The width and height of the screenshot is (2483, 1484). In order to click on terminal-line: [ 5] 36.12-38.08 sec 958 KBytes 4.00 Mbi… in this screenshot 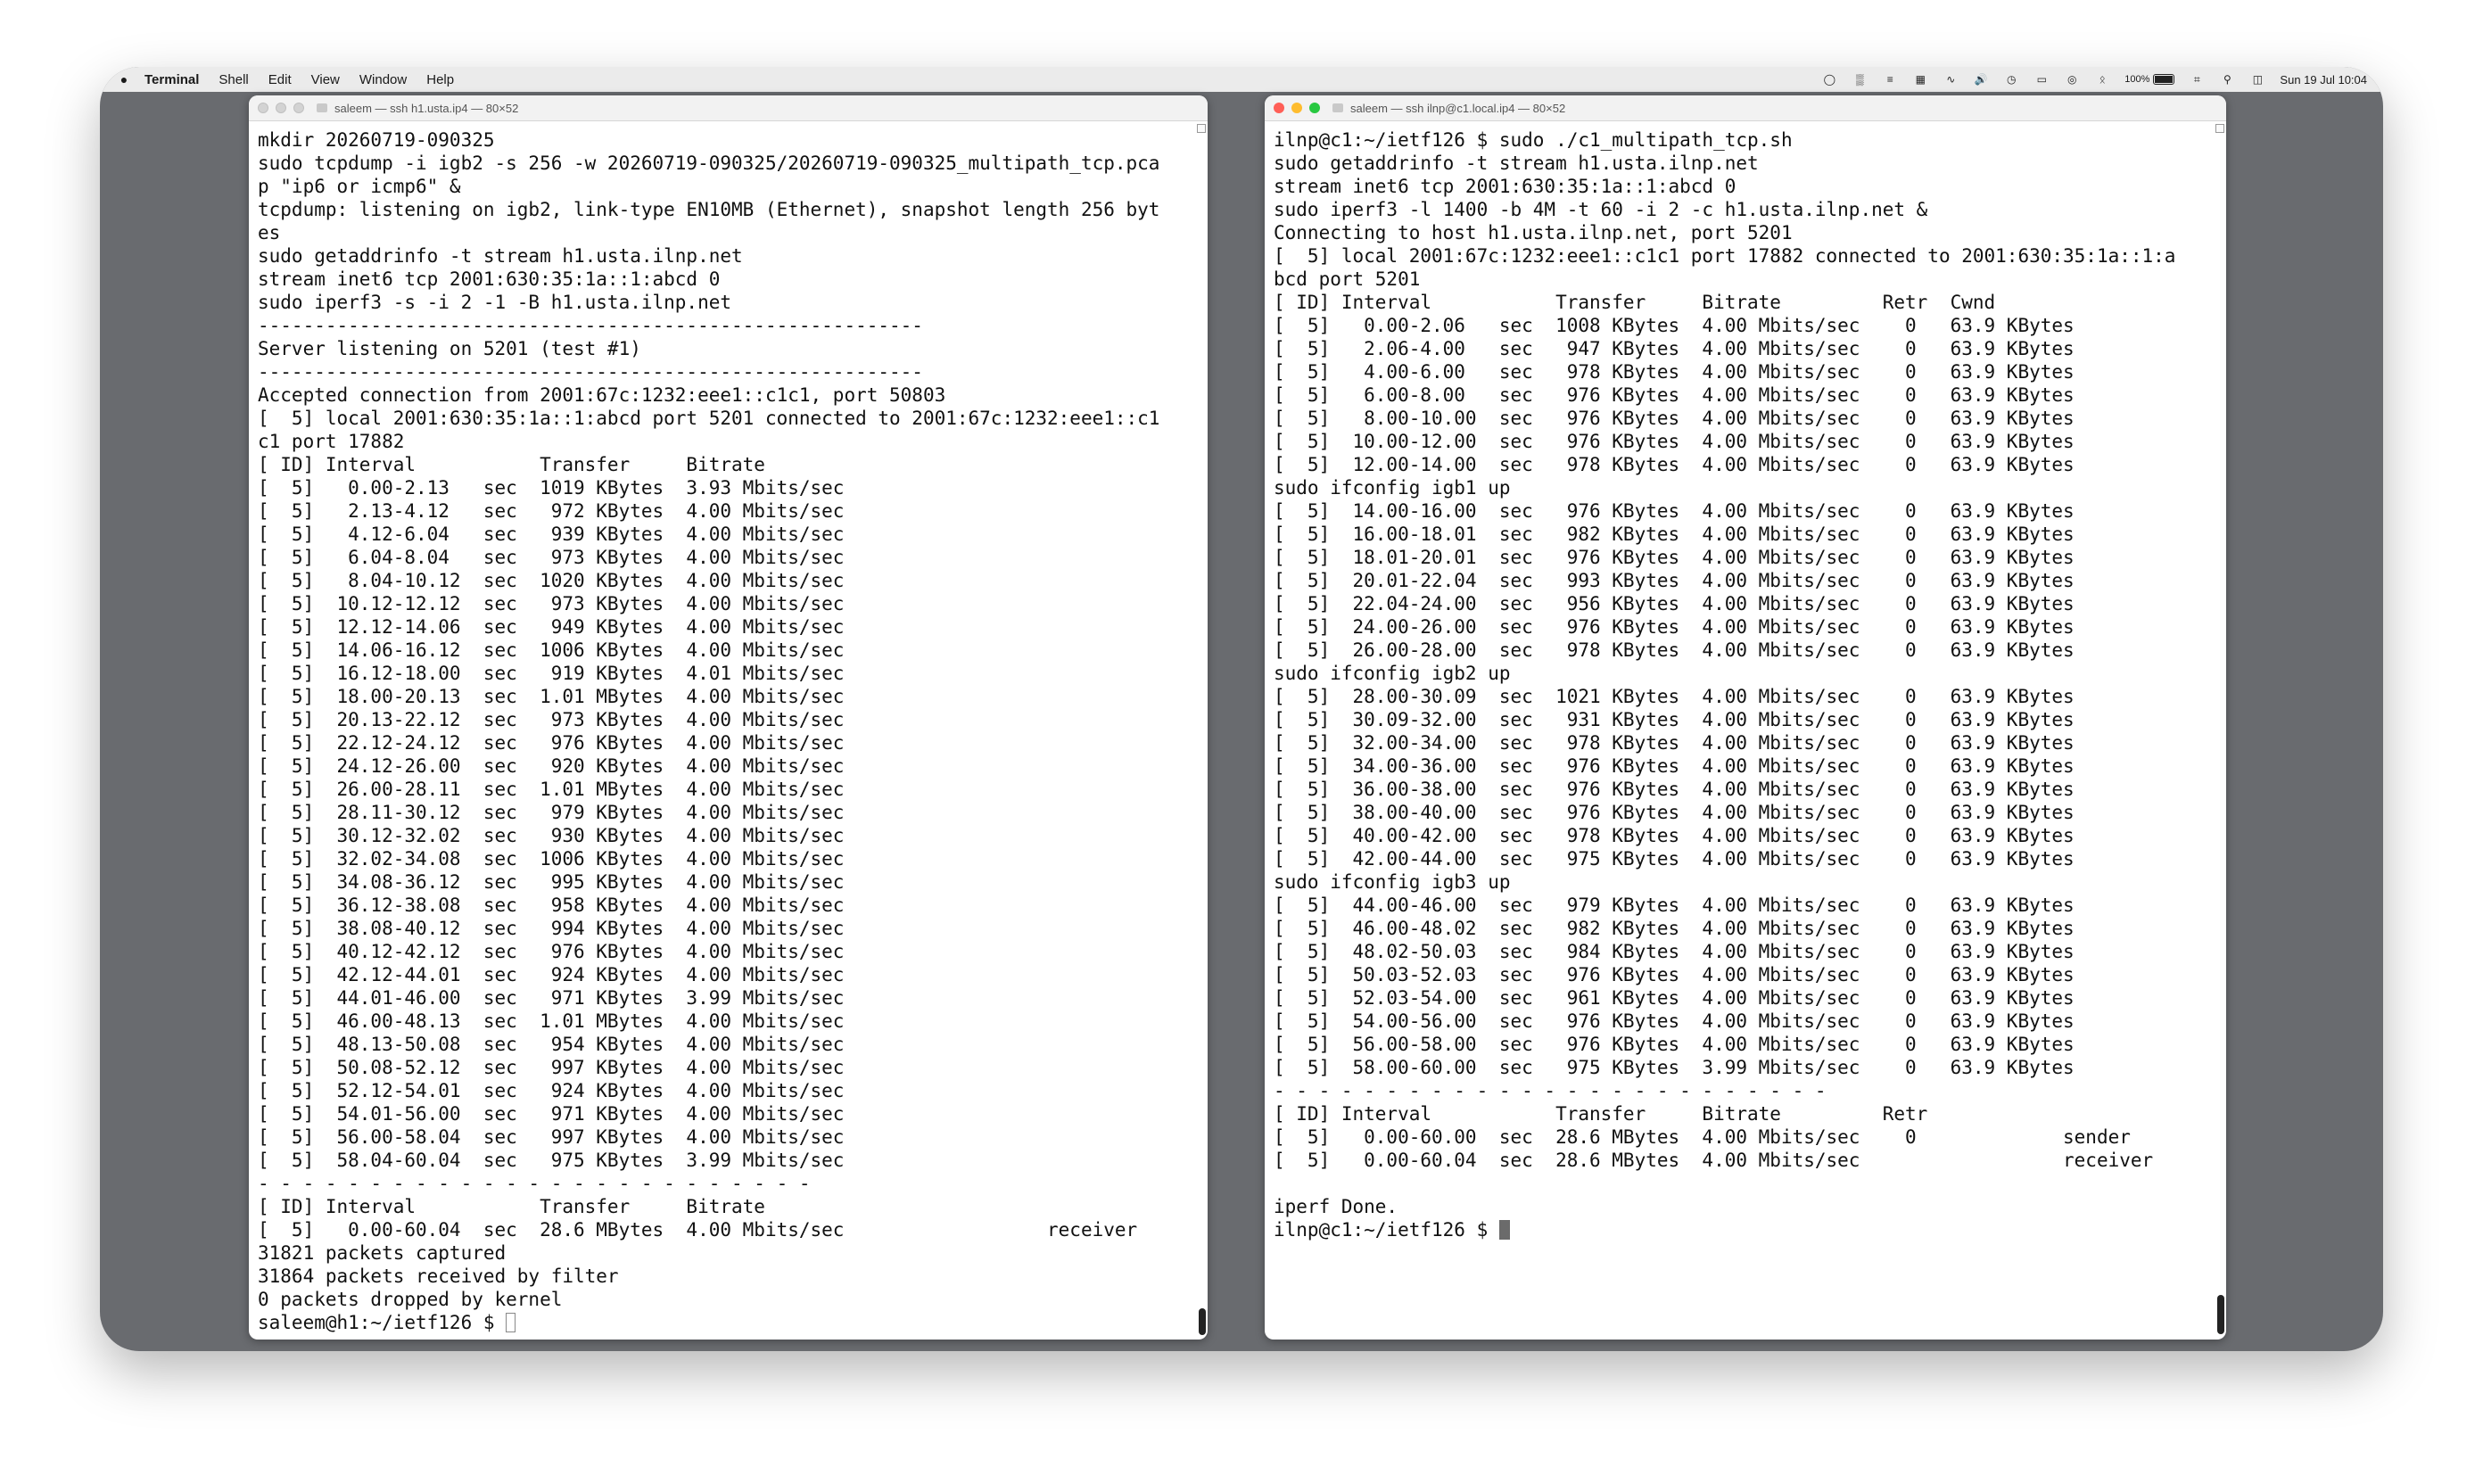, I will do `click(551, 906)`.